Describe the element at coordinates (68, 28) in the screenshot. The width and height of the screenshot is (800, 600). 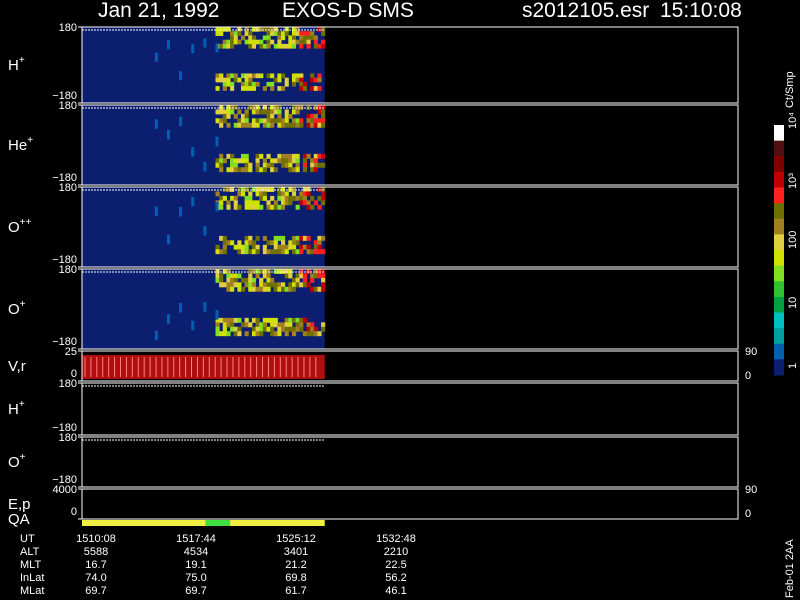
I see `axis-tick-label: 180` at that location.